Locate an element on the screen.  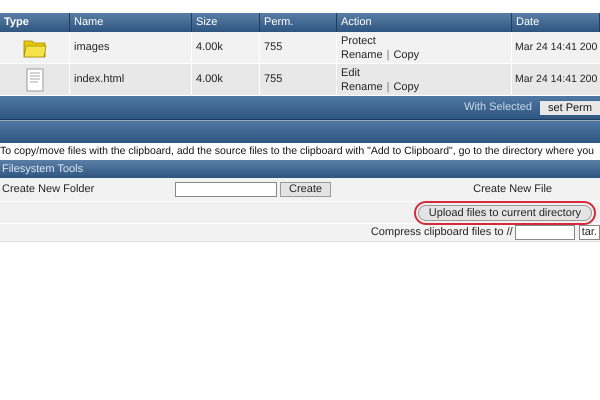
file-name: index.html is located at coordinates (131, 79).